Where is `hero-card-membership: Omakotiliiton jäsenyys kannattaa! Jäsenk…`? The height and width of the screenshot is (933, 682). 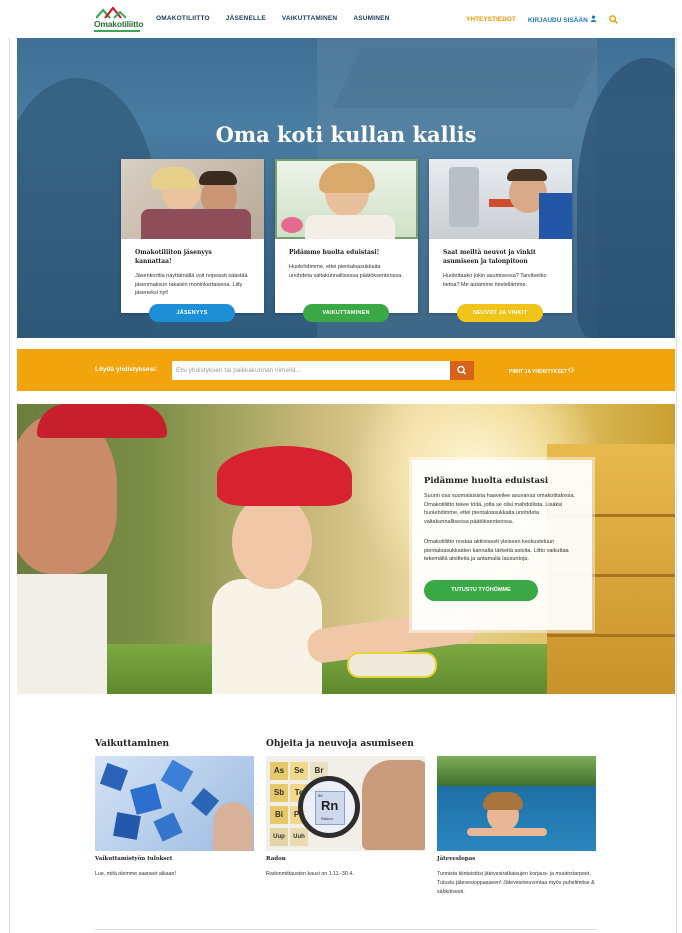
hero-card-membership: Omakotiliiton jäsenyys kannattaa! Jäsenk… is located at coordinates (192, 240).